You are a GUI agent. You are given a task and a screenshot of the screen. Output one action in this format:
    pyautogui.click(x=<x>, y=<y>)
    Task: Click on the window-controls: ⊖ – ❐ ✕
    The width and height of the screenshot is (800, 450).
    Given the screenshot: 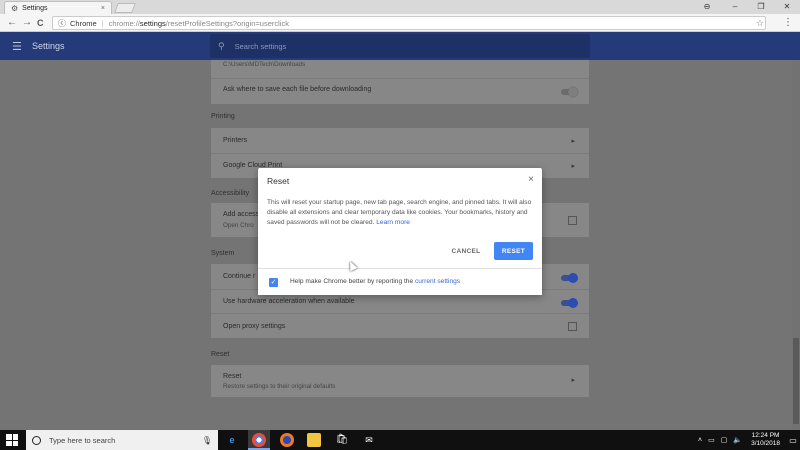 What is the action you would take?
    pyautogui.click(x=746, y=7)
    